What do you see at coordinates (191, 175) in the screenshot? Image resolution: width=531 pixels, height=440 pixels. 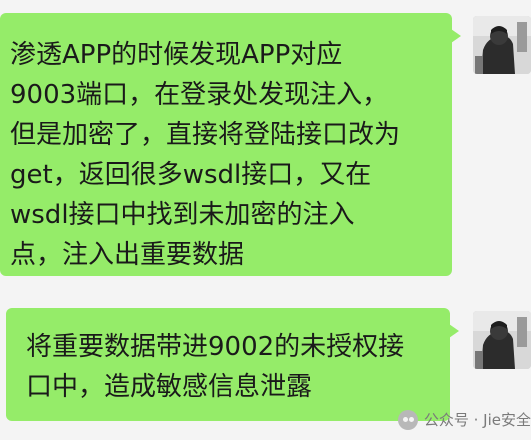 I see `message-line: get，返回很多wsdl接口，又在` at bounding box center [191, 175].